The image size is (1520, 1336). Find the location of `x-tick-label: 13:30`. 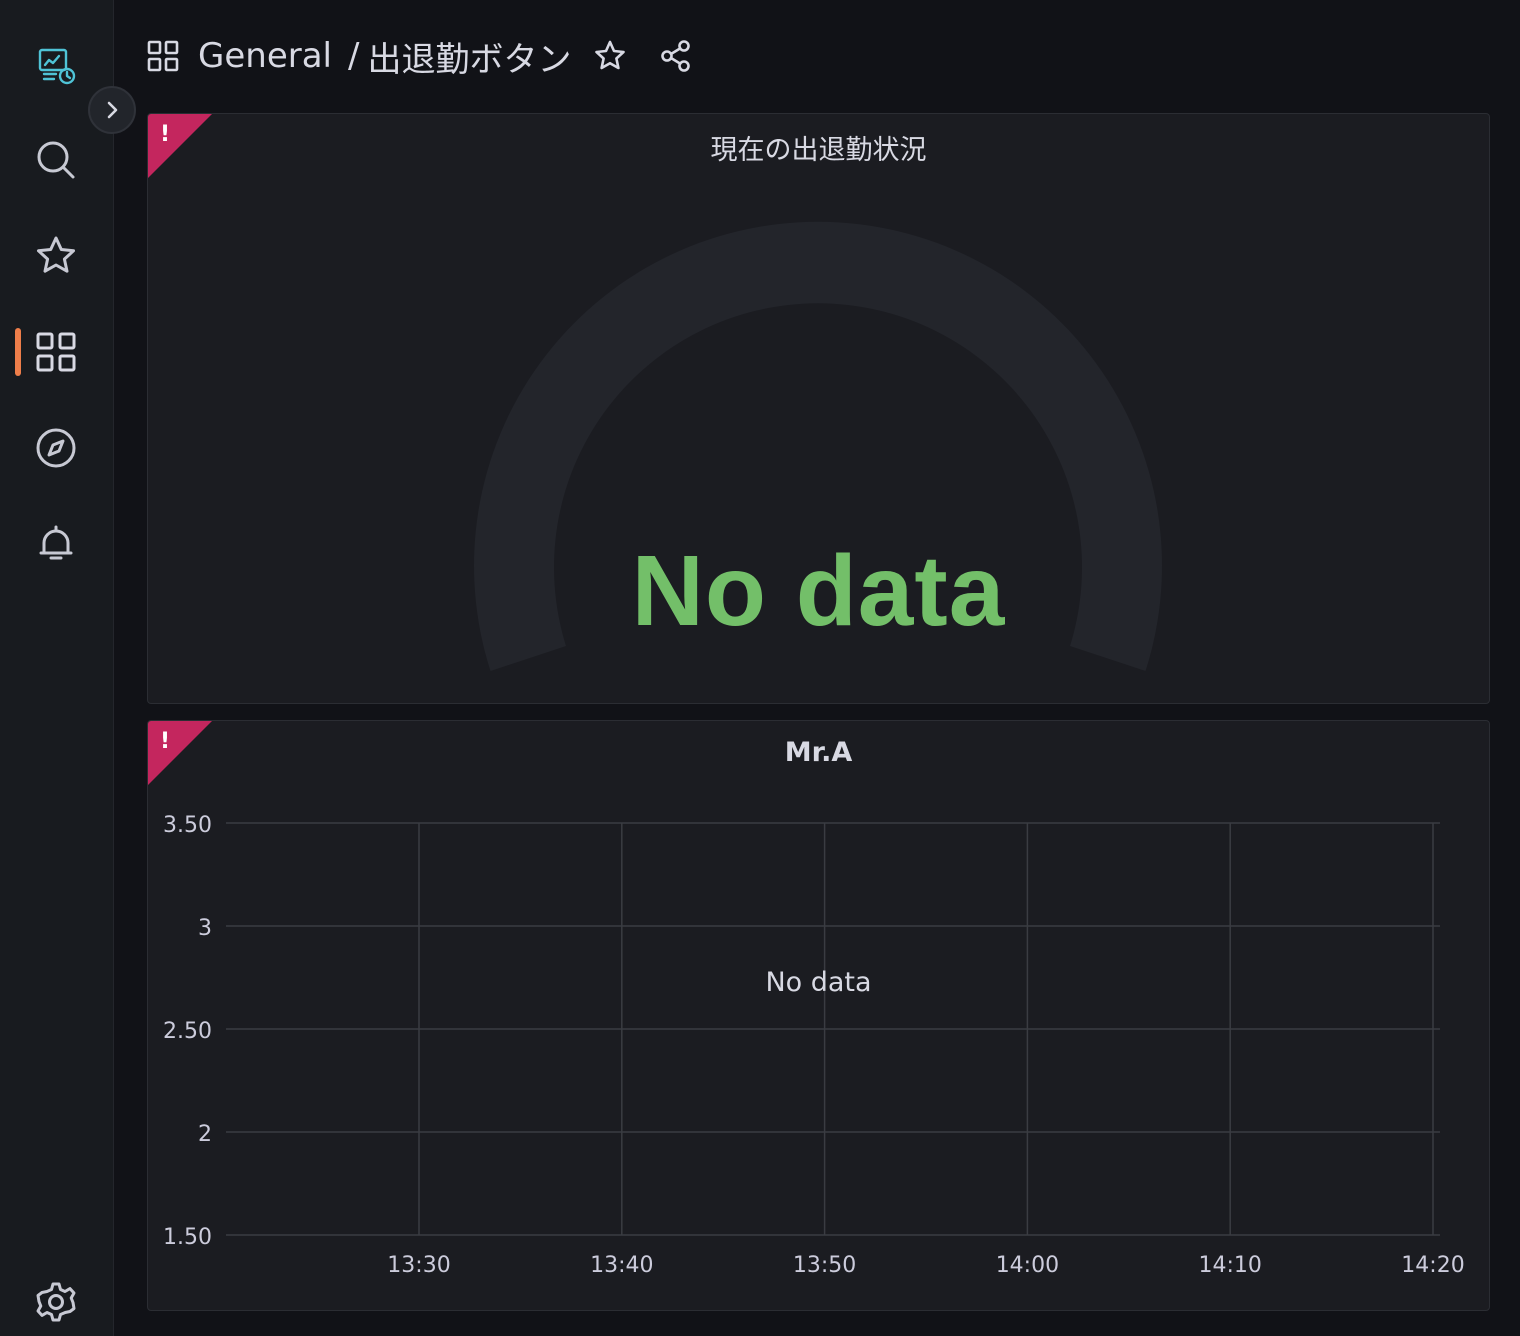

x-tick-label: 13:30 is located at coordinates (418, 1265).